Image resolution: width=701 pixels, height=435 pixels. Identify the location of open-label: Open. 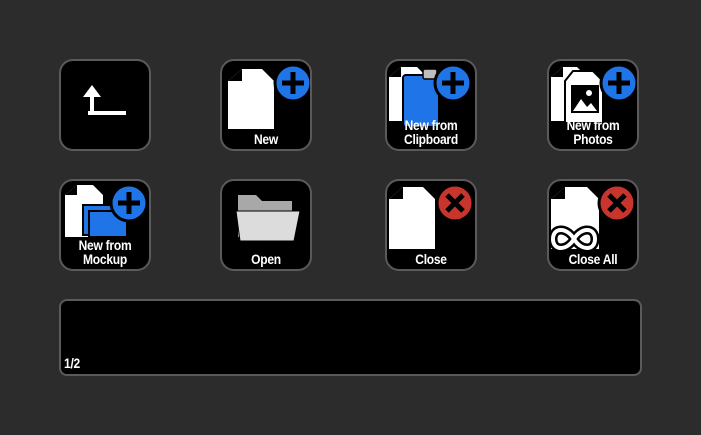
(266, 259).